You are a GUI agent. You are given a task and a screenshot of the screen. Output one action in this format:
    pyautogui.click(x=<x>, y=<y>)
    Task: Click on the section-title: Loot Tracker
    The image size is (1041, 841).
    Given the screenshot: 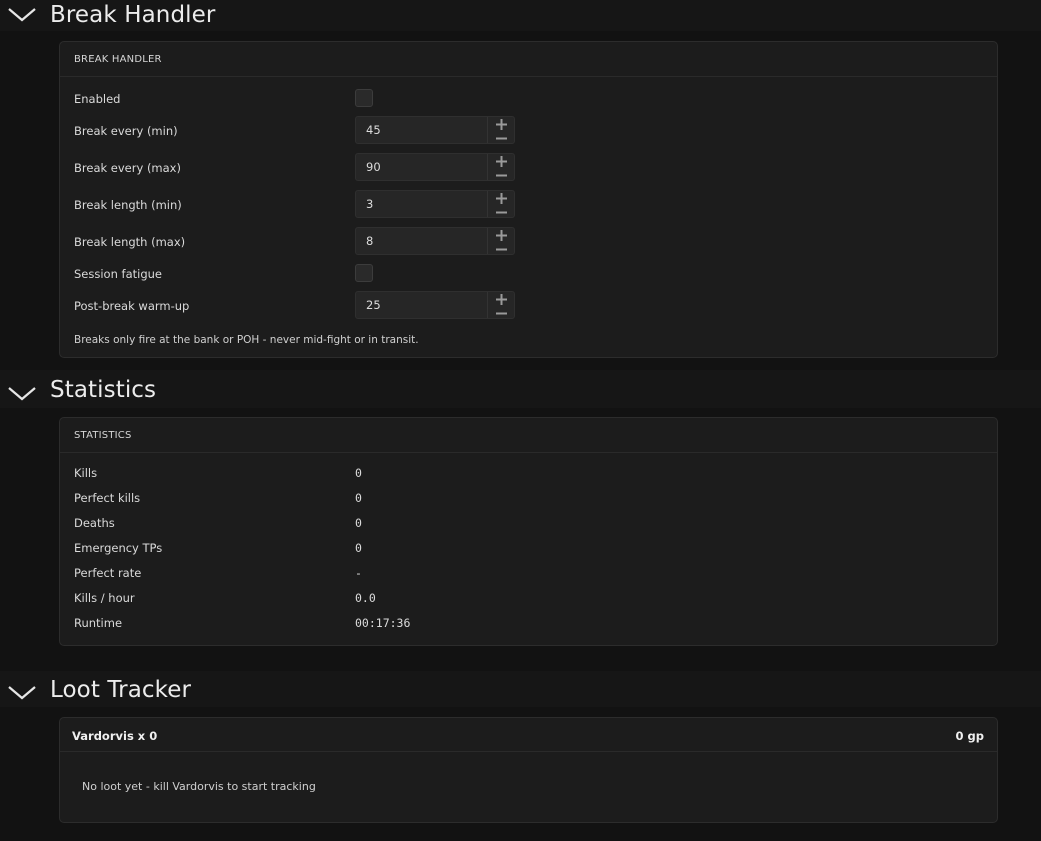 What is the action you would take?
    pyautogui.click(x=121, y=690)
    